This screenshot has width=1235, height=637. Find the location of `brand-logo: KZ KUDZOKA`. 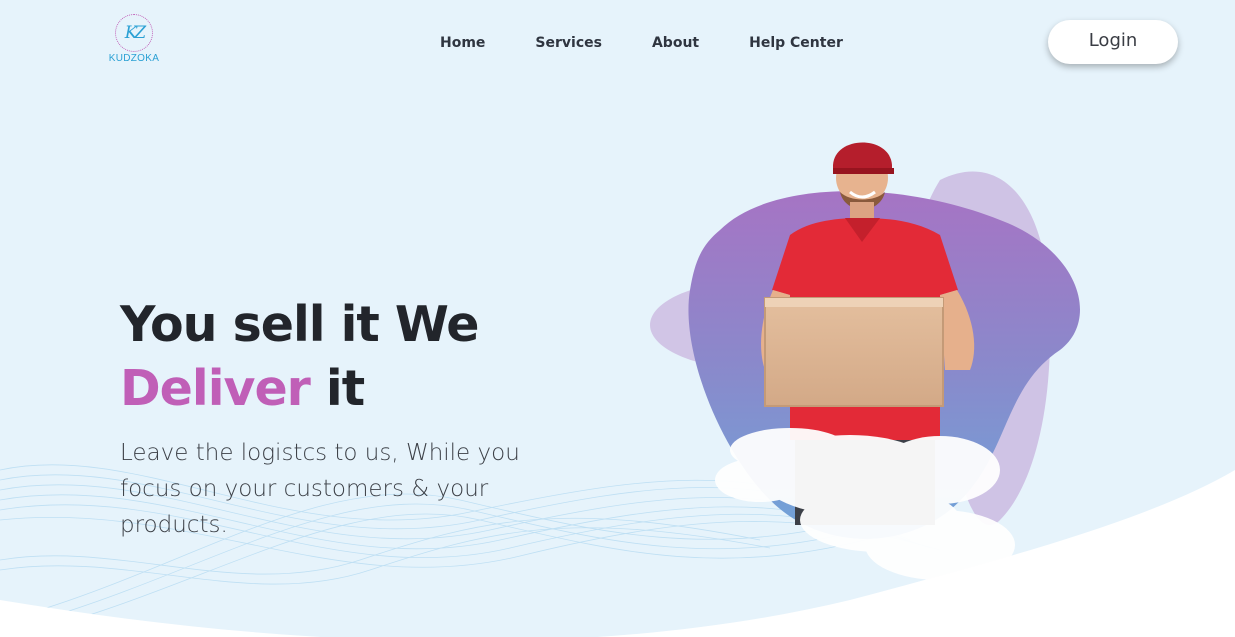

brand-logo: KZ KUDZOKA is located at coordinates (134, 40).